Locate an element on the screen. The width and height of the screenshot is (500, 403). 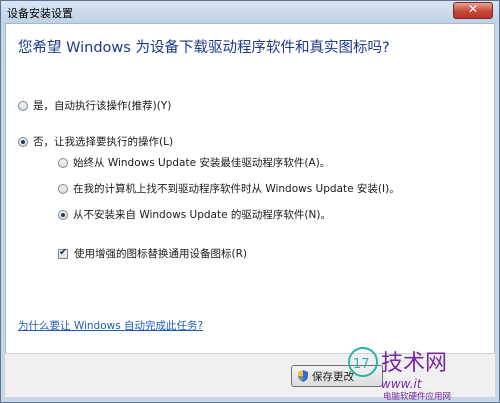
option-update-if-missing: 在我的计算机上找不到驱动程序软件时从 Windows Update 安装(I)。 is located at coordinates (229, 188).